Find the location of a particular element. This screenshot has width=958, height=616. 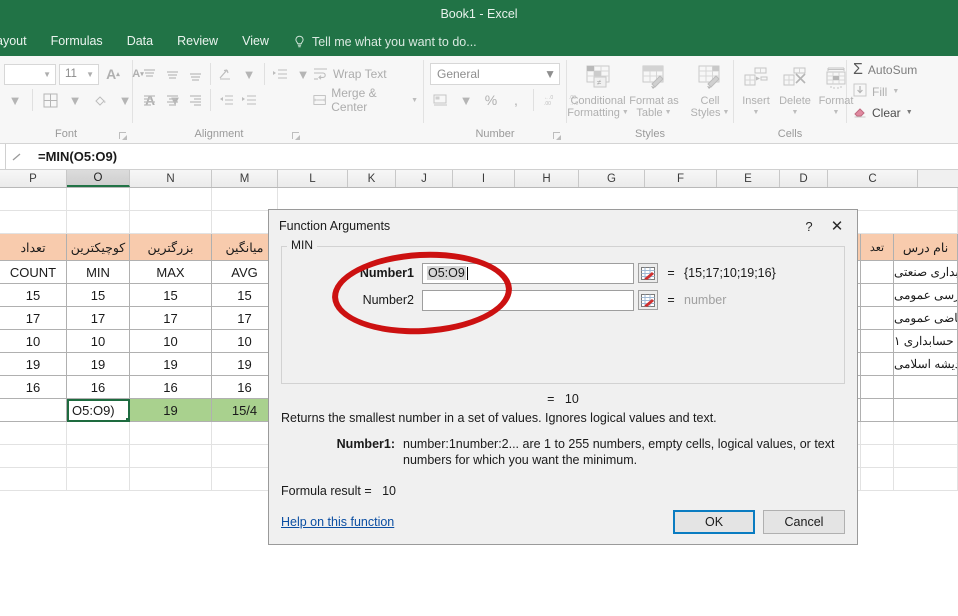

active-cell-editing: O5:O9) is located at coordinates (98, 410).